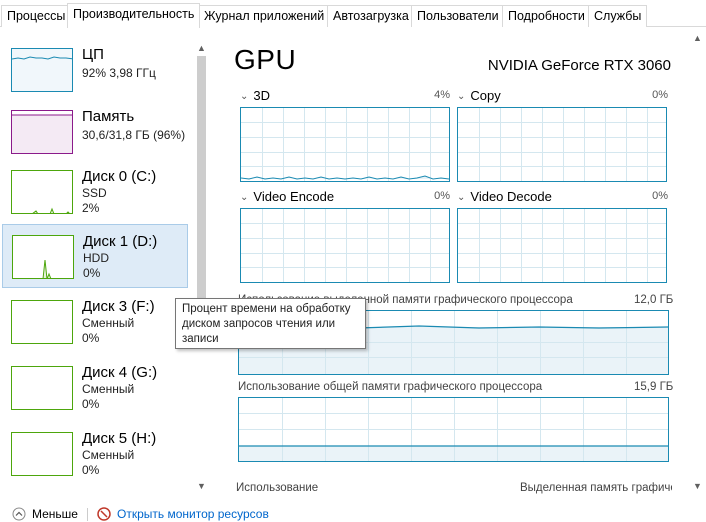 The height and width of the screenshot is (522, 706). Describe the element at coordinates (42, 132) in the screenshot. I see `memory-thumbnail-graph` at that location.